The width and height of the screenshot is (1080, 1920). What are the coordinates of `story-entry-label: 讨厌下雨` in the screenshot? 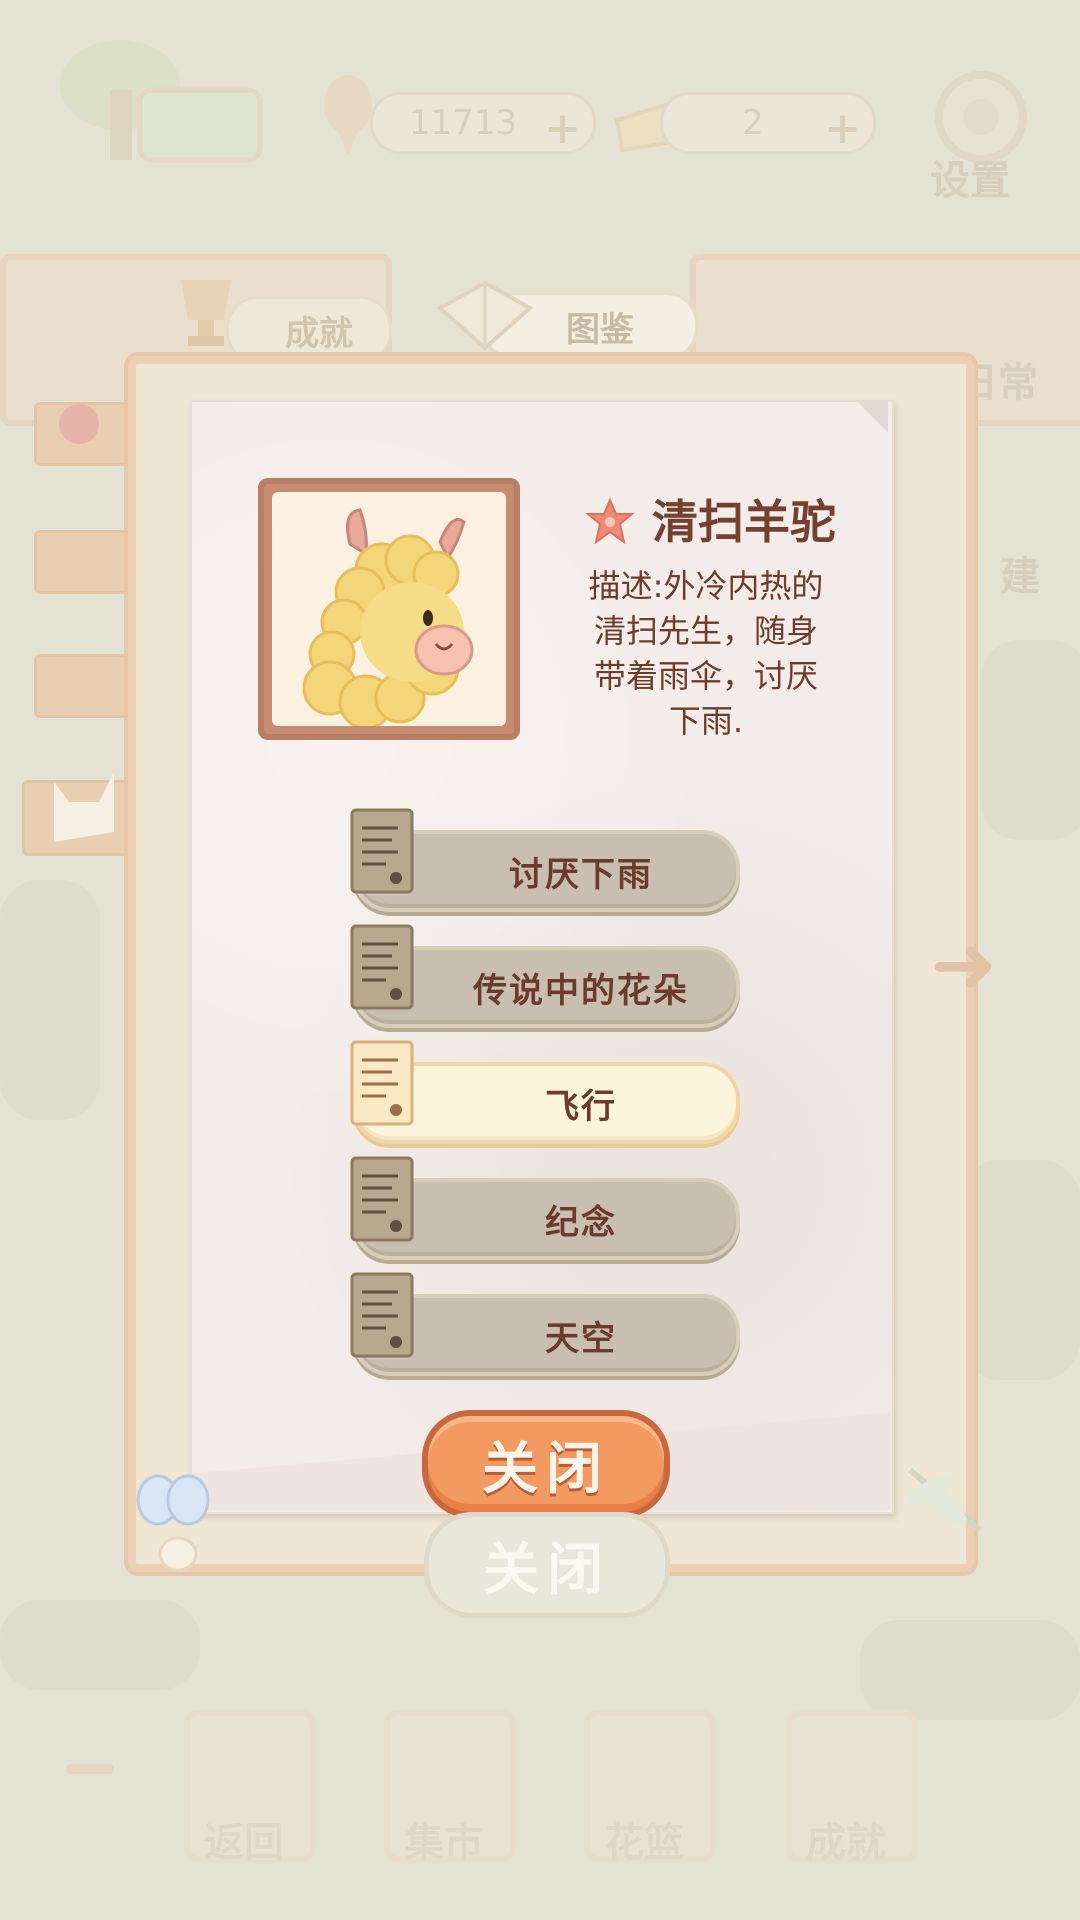 It's located at (581, 874).